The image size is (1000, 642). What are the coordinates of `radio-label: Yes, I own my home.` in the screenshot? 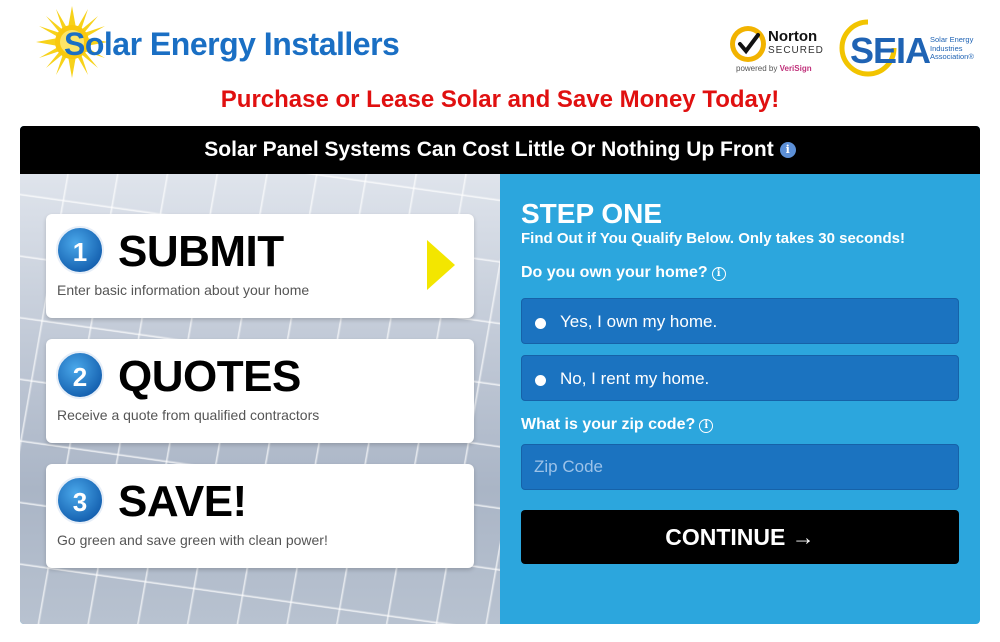 It's located at (639, 321).